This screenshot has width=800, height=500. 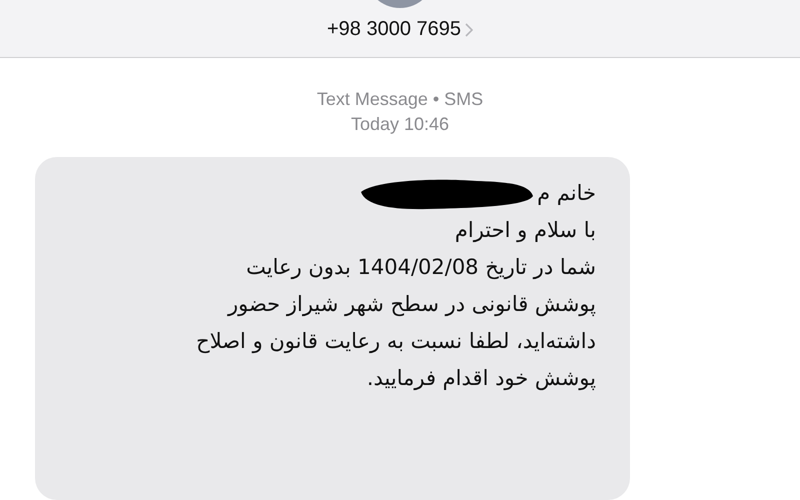 What do you see at coordinates (481, 378) in the screenshot?
I see `message-text: پوشش خود اقدام فرمایید.` at bounding box center [481, 378].